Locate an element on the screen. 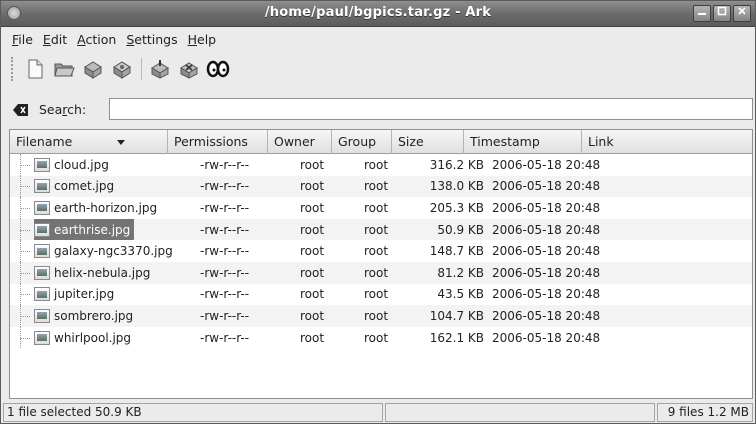 Image resolution: width=756 pixels, height=424 pixels. filename-wrap: earthrise.jpg is located at coordinates (84, 229).